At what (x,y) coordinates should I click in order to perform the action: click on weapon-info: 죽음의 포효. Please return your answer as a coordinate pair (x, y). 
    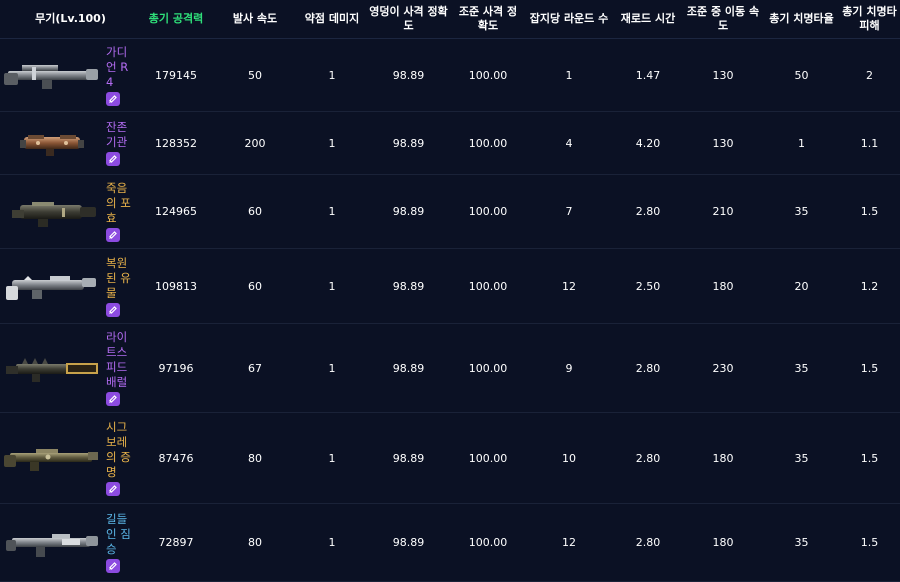
    Looking at the image, I should click on (71, 211).